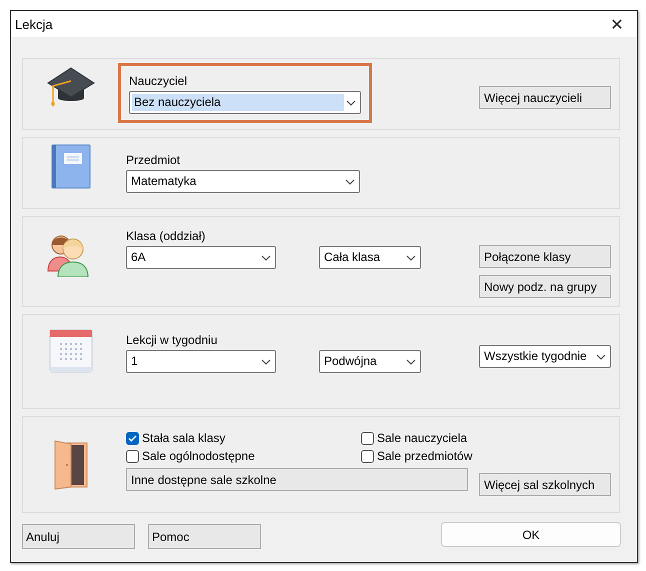 The width and height of the screenshot is (646, 571). What do you see at coordinates (201, 257) in the screenshot?
I see `dropdown: 6A` at bounding box center [201, 257].